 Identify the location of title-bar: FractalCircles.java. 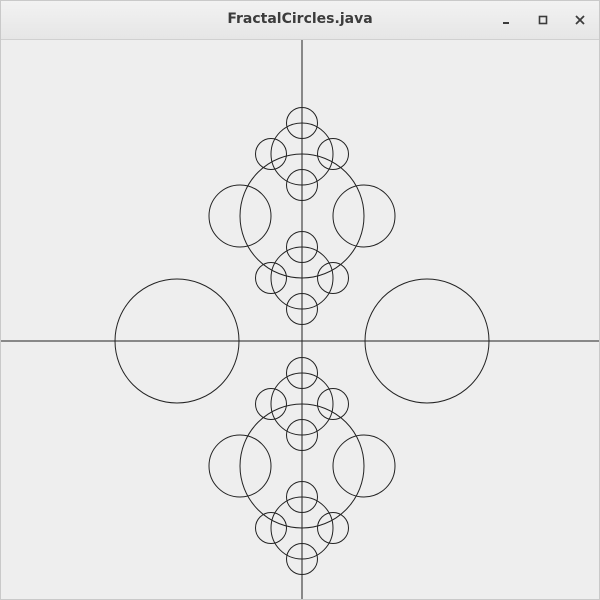
(300, 20).